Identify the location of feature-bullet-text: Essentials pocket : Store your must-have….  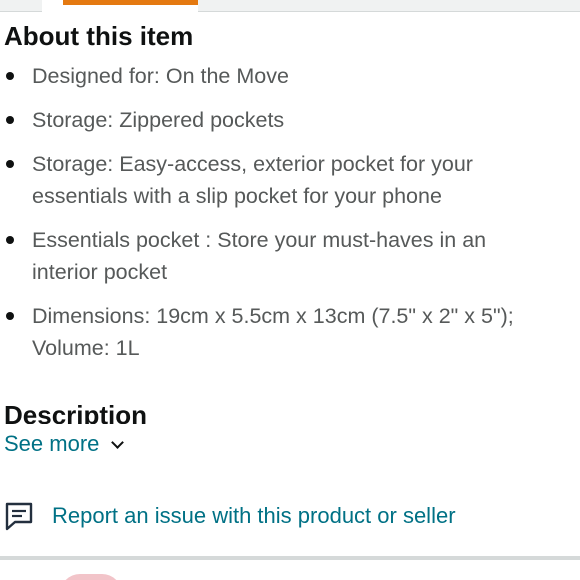
(259, 256).